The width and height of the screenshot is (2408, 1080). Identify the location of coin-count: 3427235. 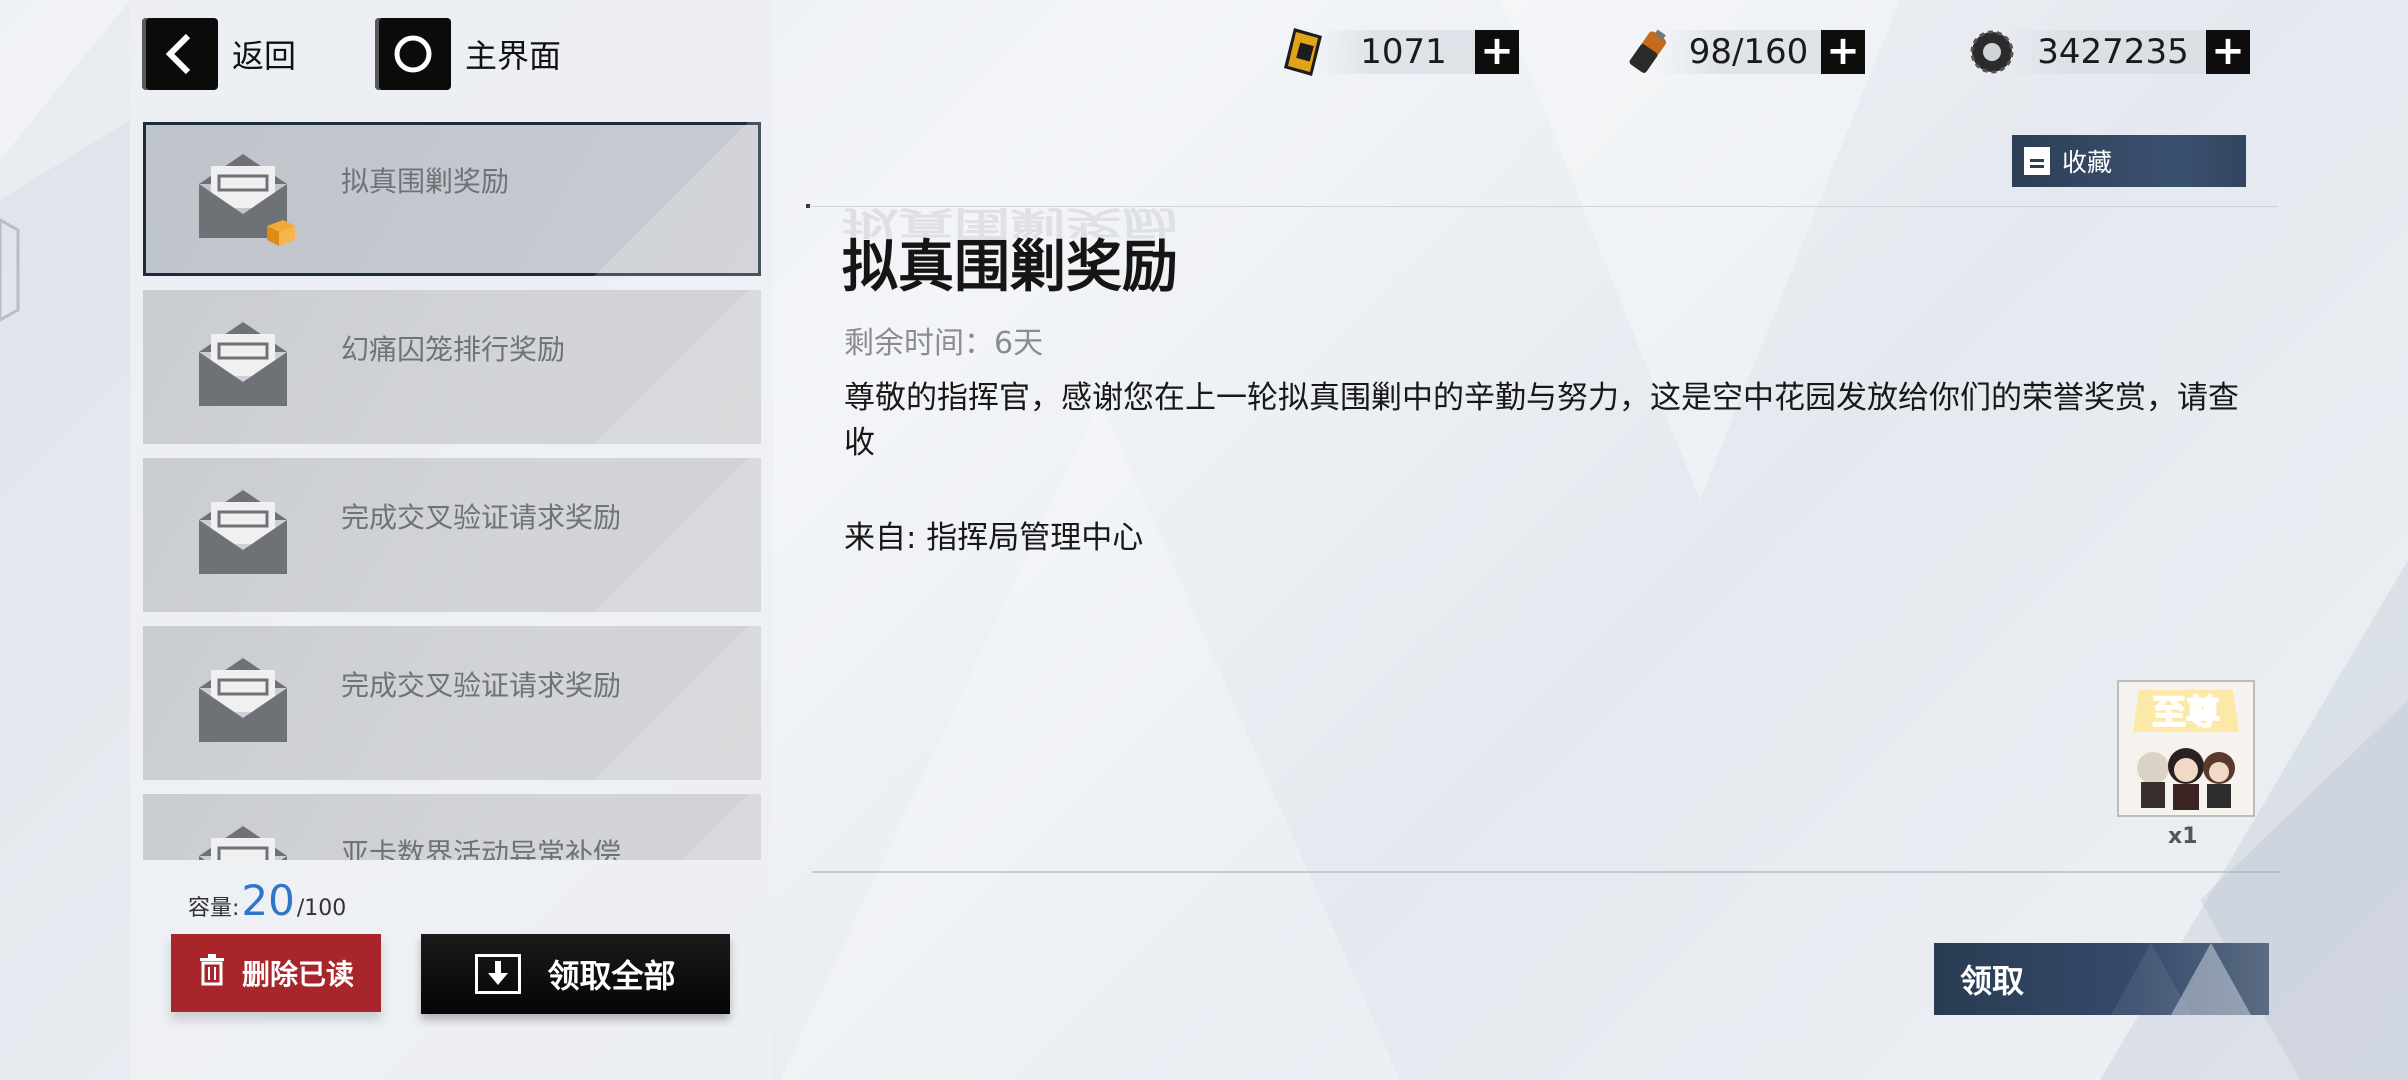
(2113, 52).